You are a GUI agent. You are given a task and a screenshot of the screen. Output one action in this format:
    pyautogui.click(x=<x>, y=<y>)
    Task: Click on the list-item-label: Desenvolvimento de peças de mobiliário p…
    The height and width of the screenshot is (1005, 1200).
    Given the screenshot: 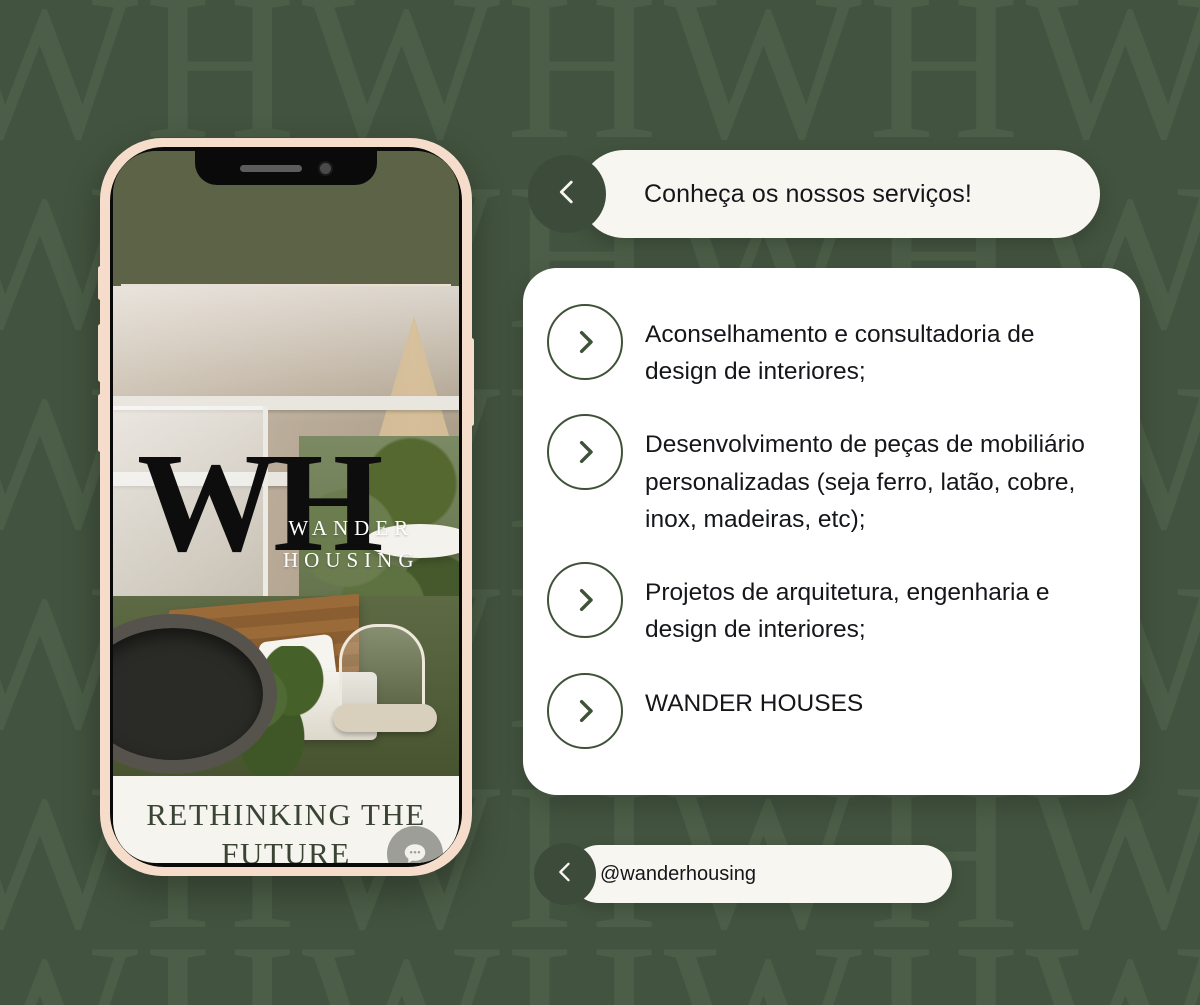 What is the action you would take?
    pyautogui.click(x=865, y=482)
    